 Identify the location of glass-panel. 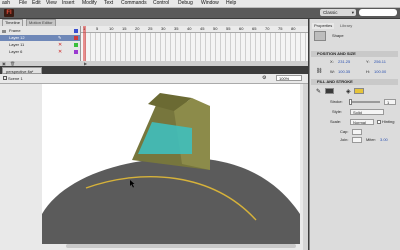
(165, 138).